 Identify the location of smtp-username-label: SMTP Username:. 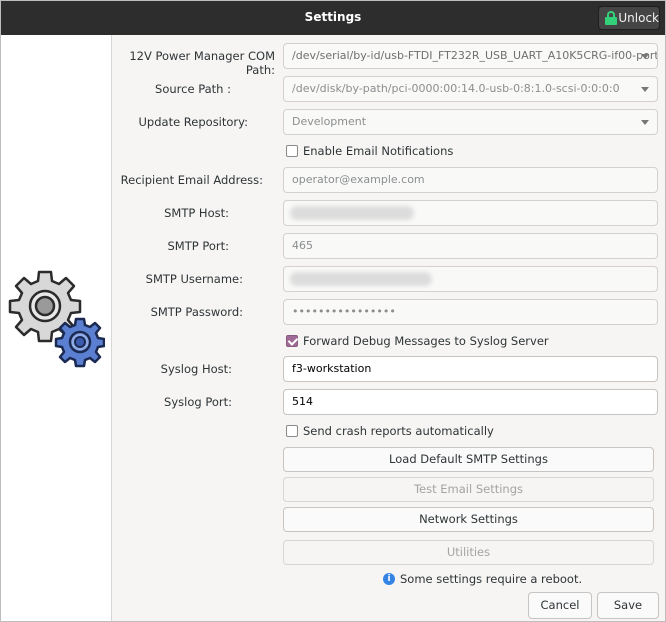
(194, 279).